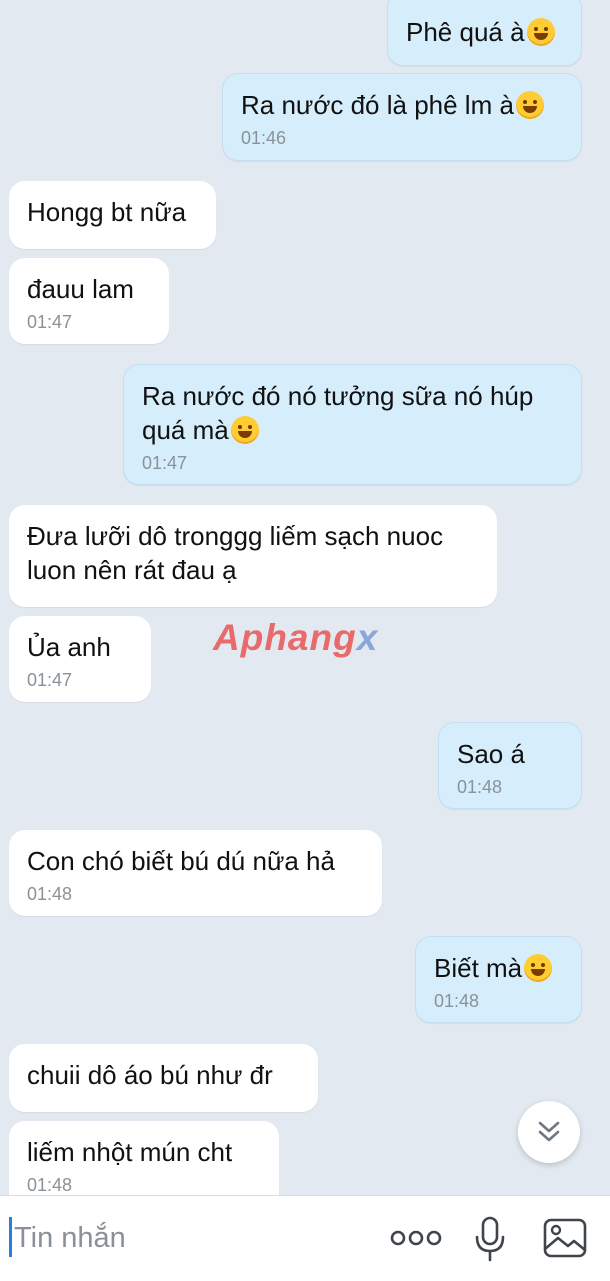  What do you see at coordinates (338, 413) in the screenshot?
I see `message-text: Ra nước đó nó tưởng sữa nó húp quá mà` at bounding box center [338, 413].